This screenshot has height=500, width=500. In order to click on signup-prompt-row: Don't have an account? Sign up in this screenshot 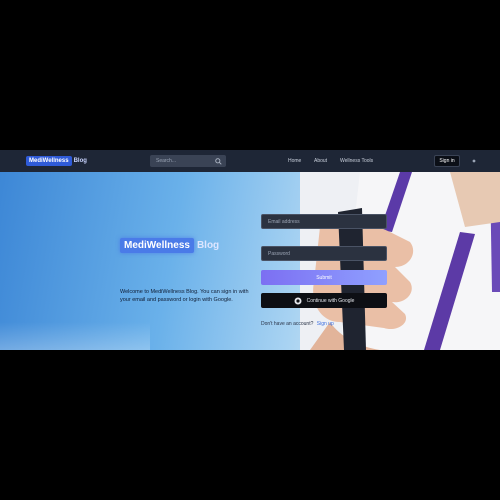, I will do `click(297, 324)`.